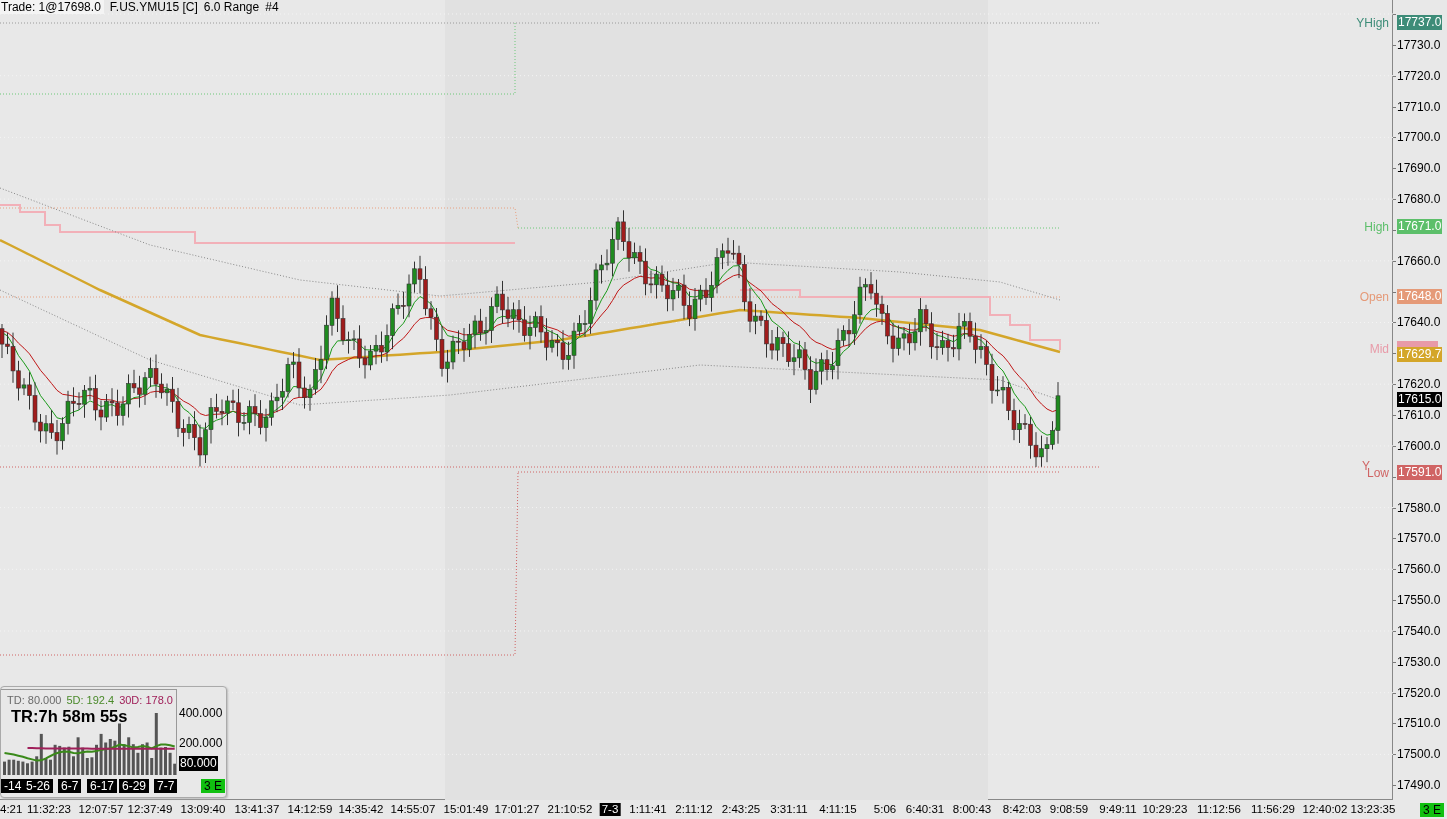 This screenshot has width=1447, height=819. Describe the element at coordinates (466, 809) in the screenshot. I see `time-label: 15:01:49` at that location.